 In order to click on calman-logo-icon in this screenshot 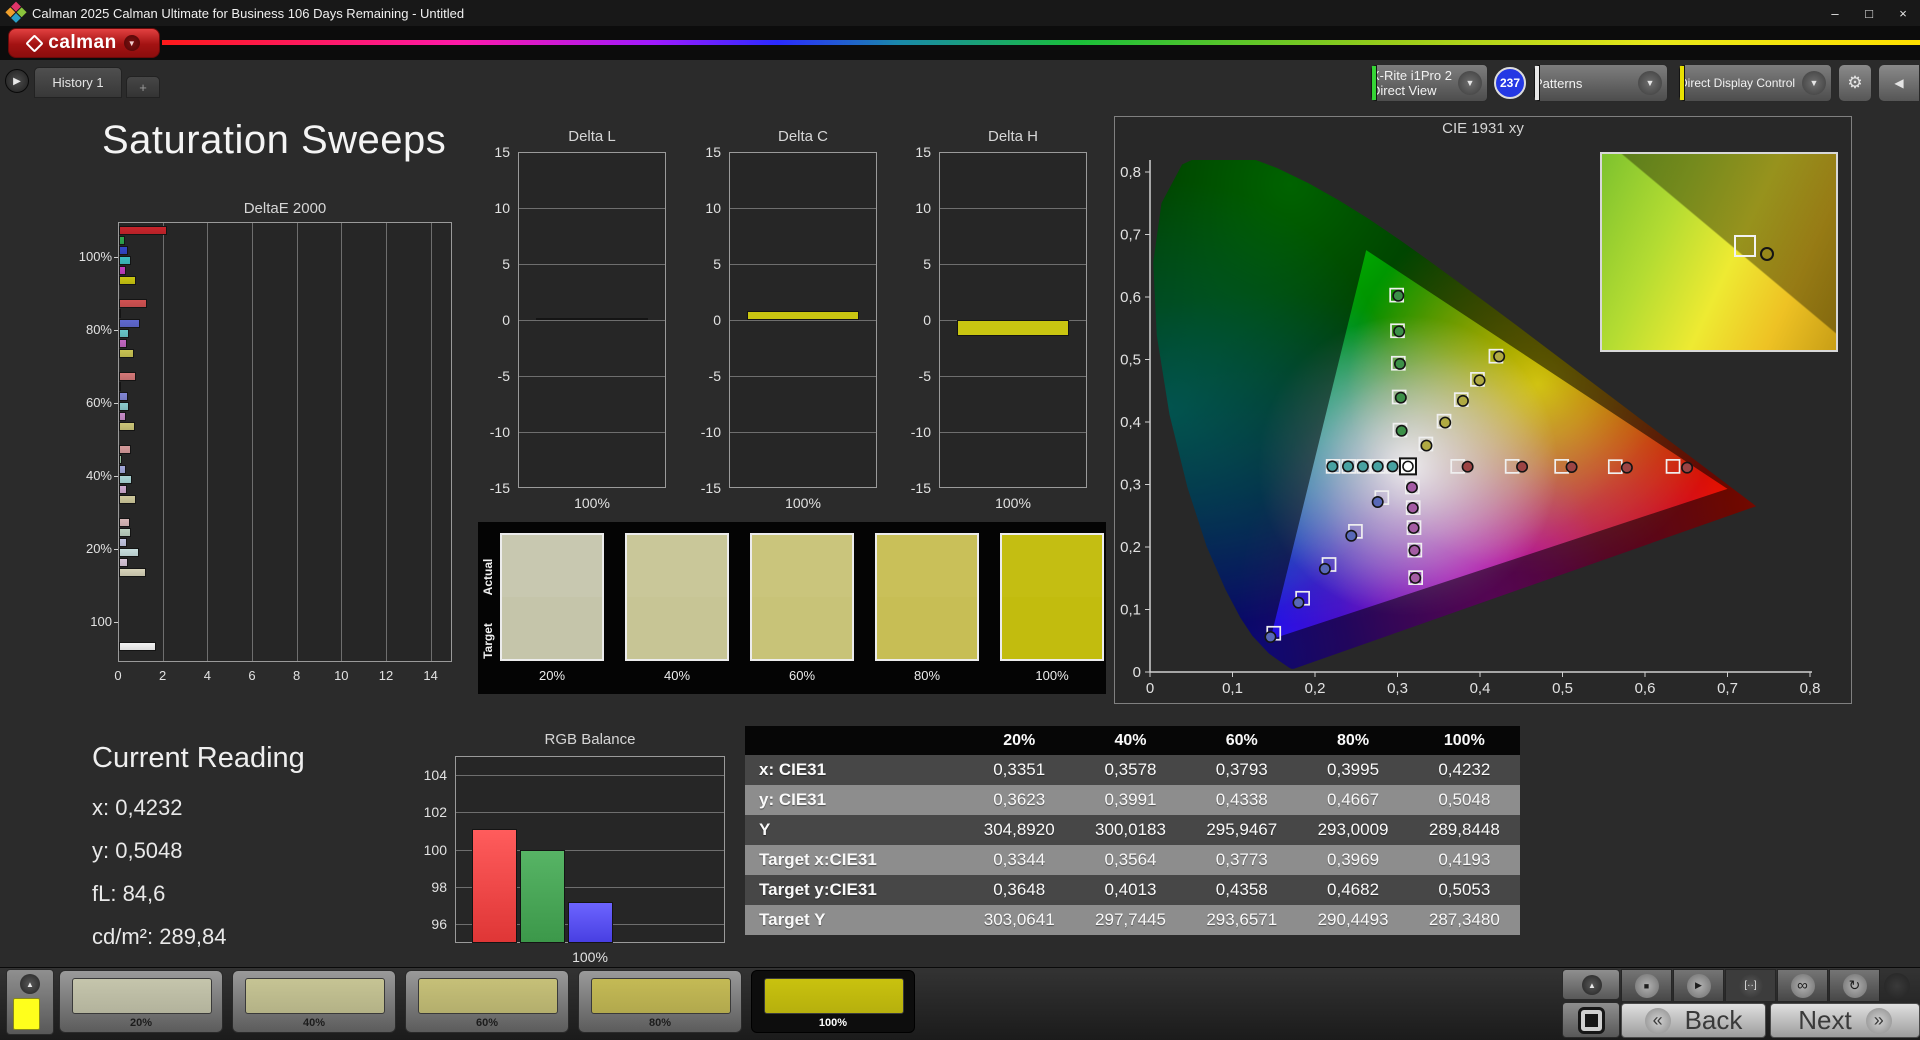, I will do `click(34, 43)`.